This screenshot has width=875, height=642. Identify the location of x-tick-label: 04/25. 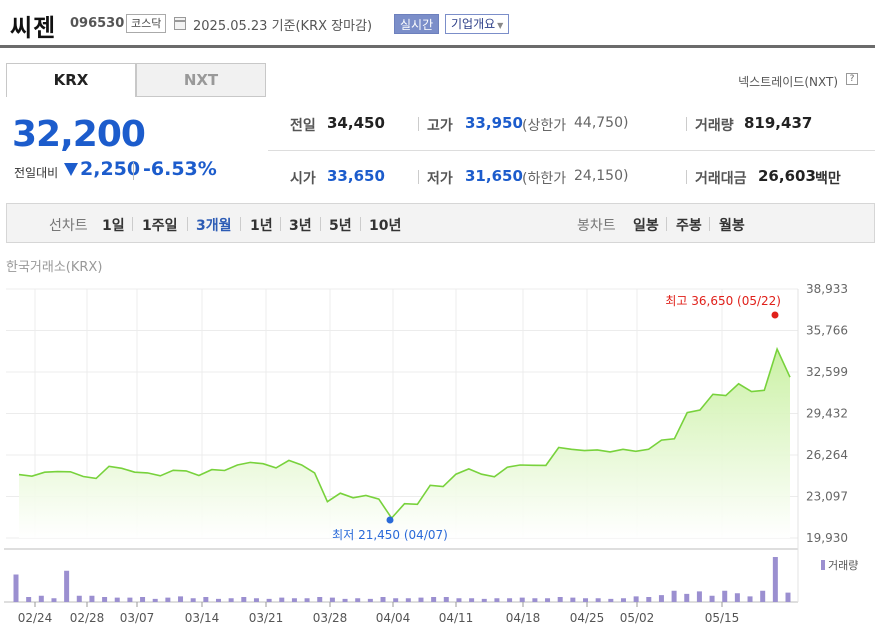
(587, 618).